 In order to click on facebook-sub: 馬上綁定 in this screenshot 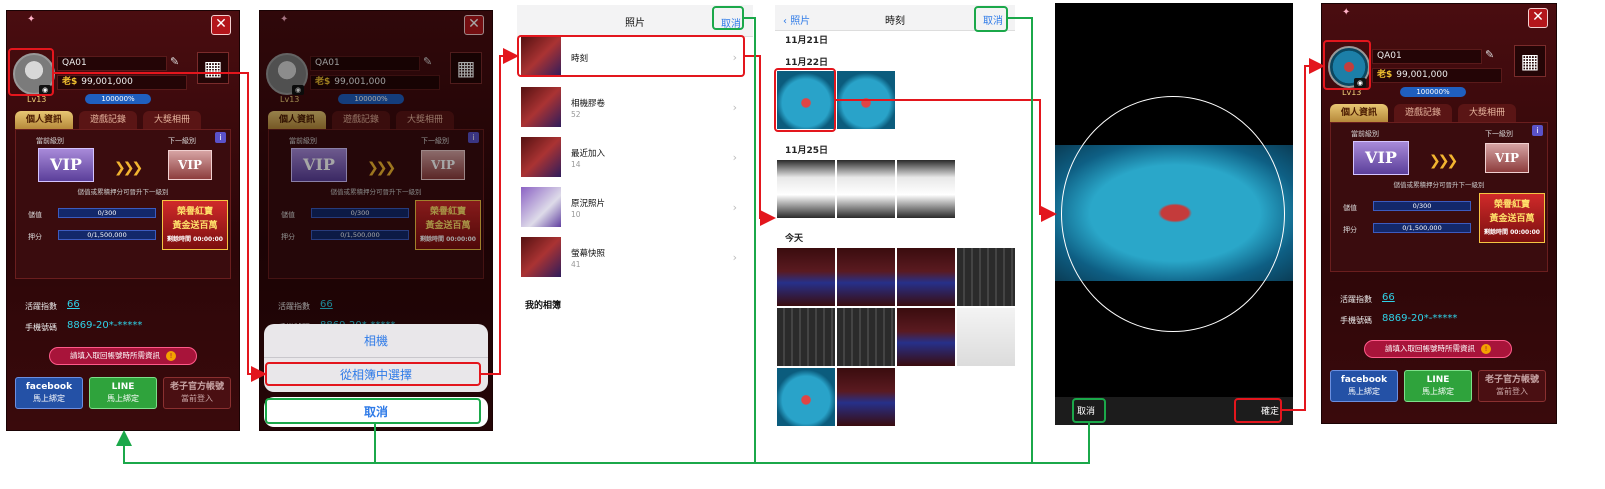, I will do `click(1364, 391)`.